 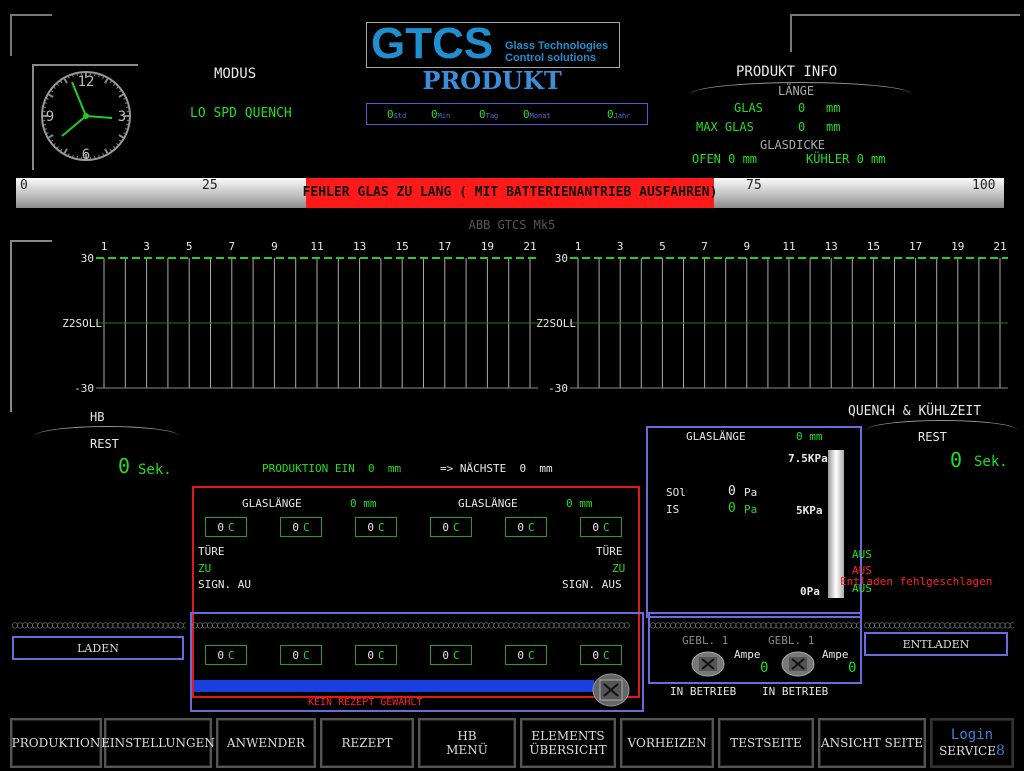 I want to click on login-button: Login SERVICE8, so click(x=972, y=743).